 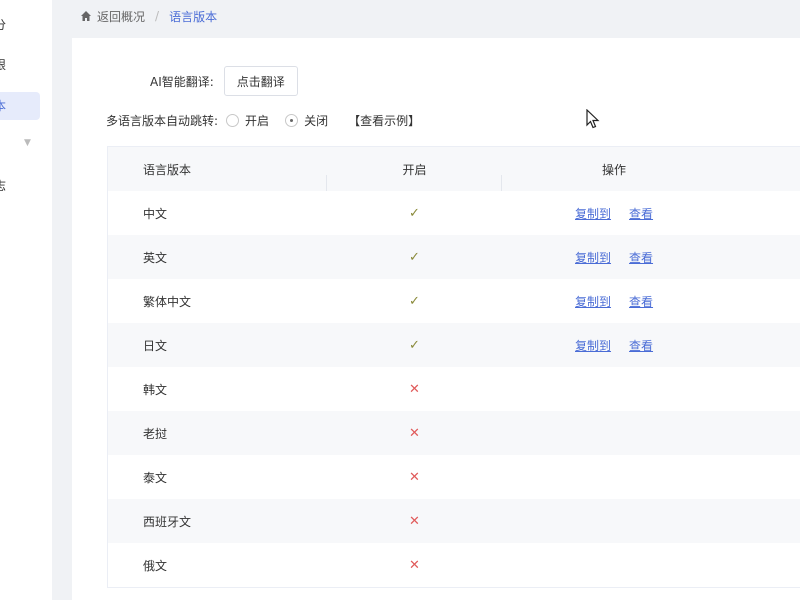 What do you see at coordinates (162, 121) in the screenshot?
I see `auto-switch-label: 多语言版本自动跳转:` at bounding box center [162, 121].